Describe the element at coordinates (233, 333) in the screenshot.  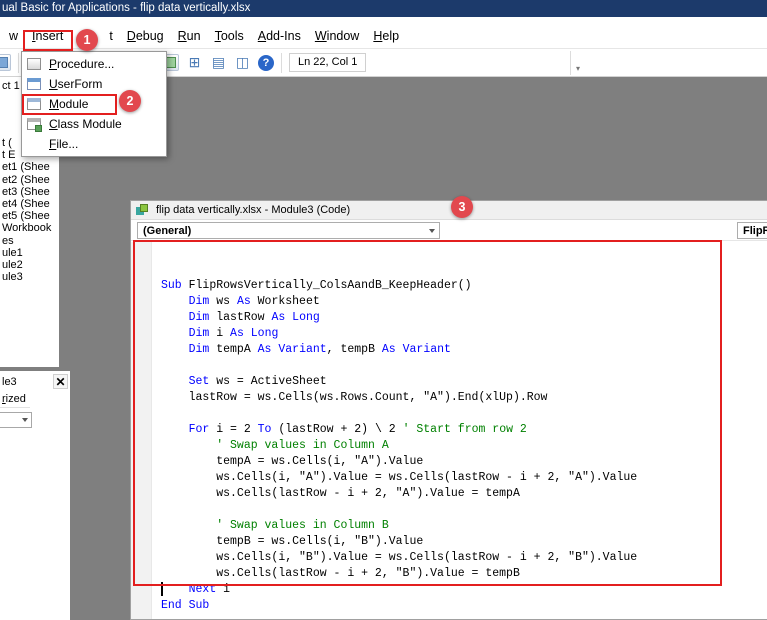
I see `code-line: Dim i As Long` at that location.